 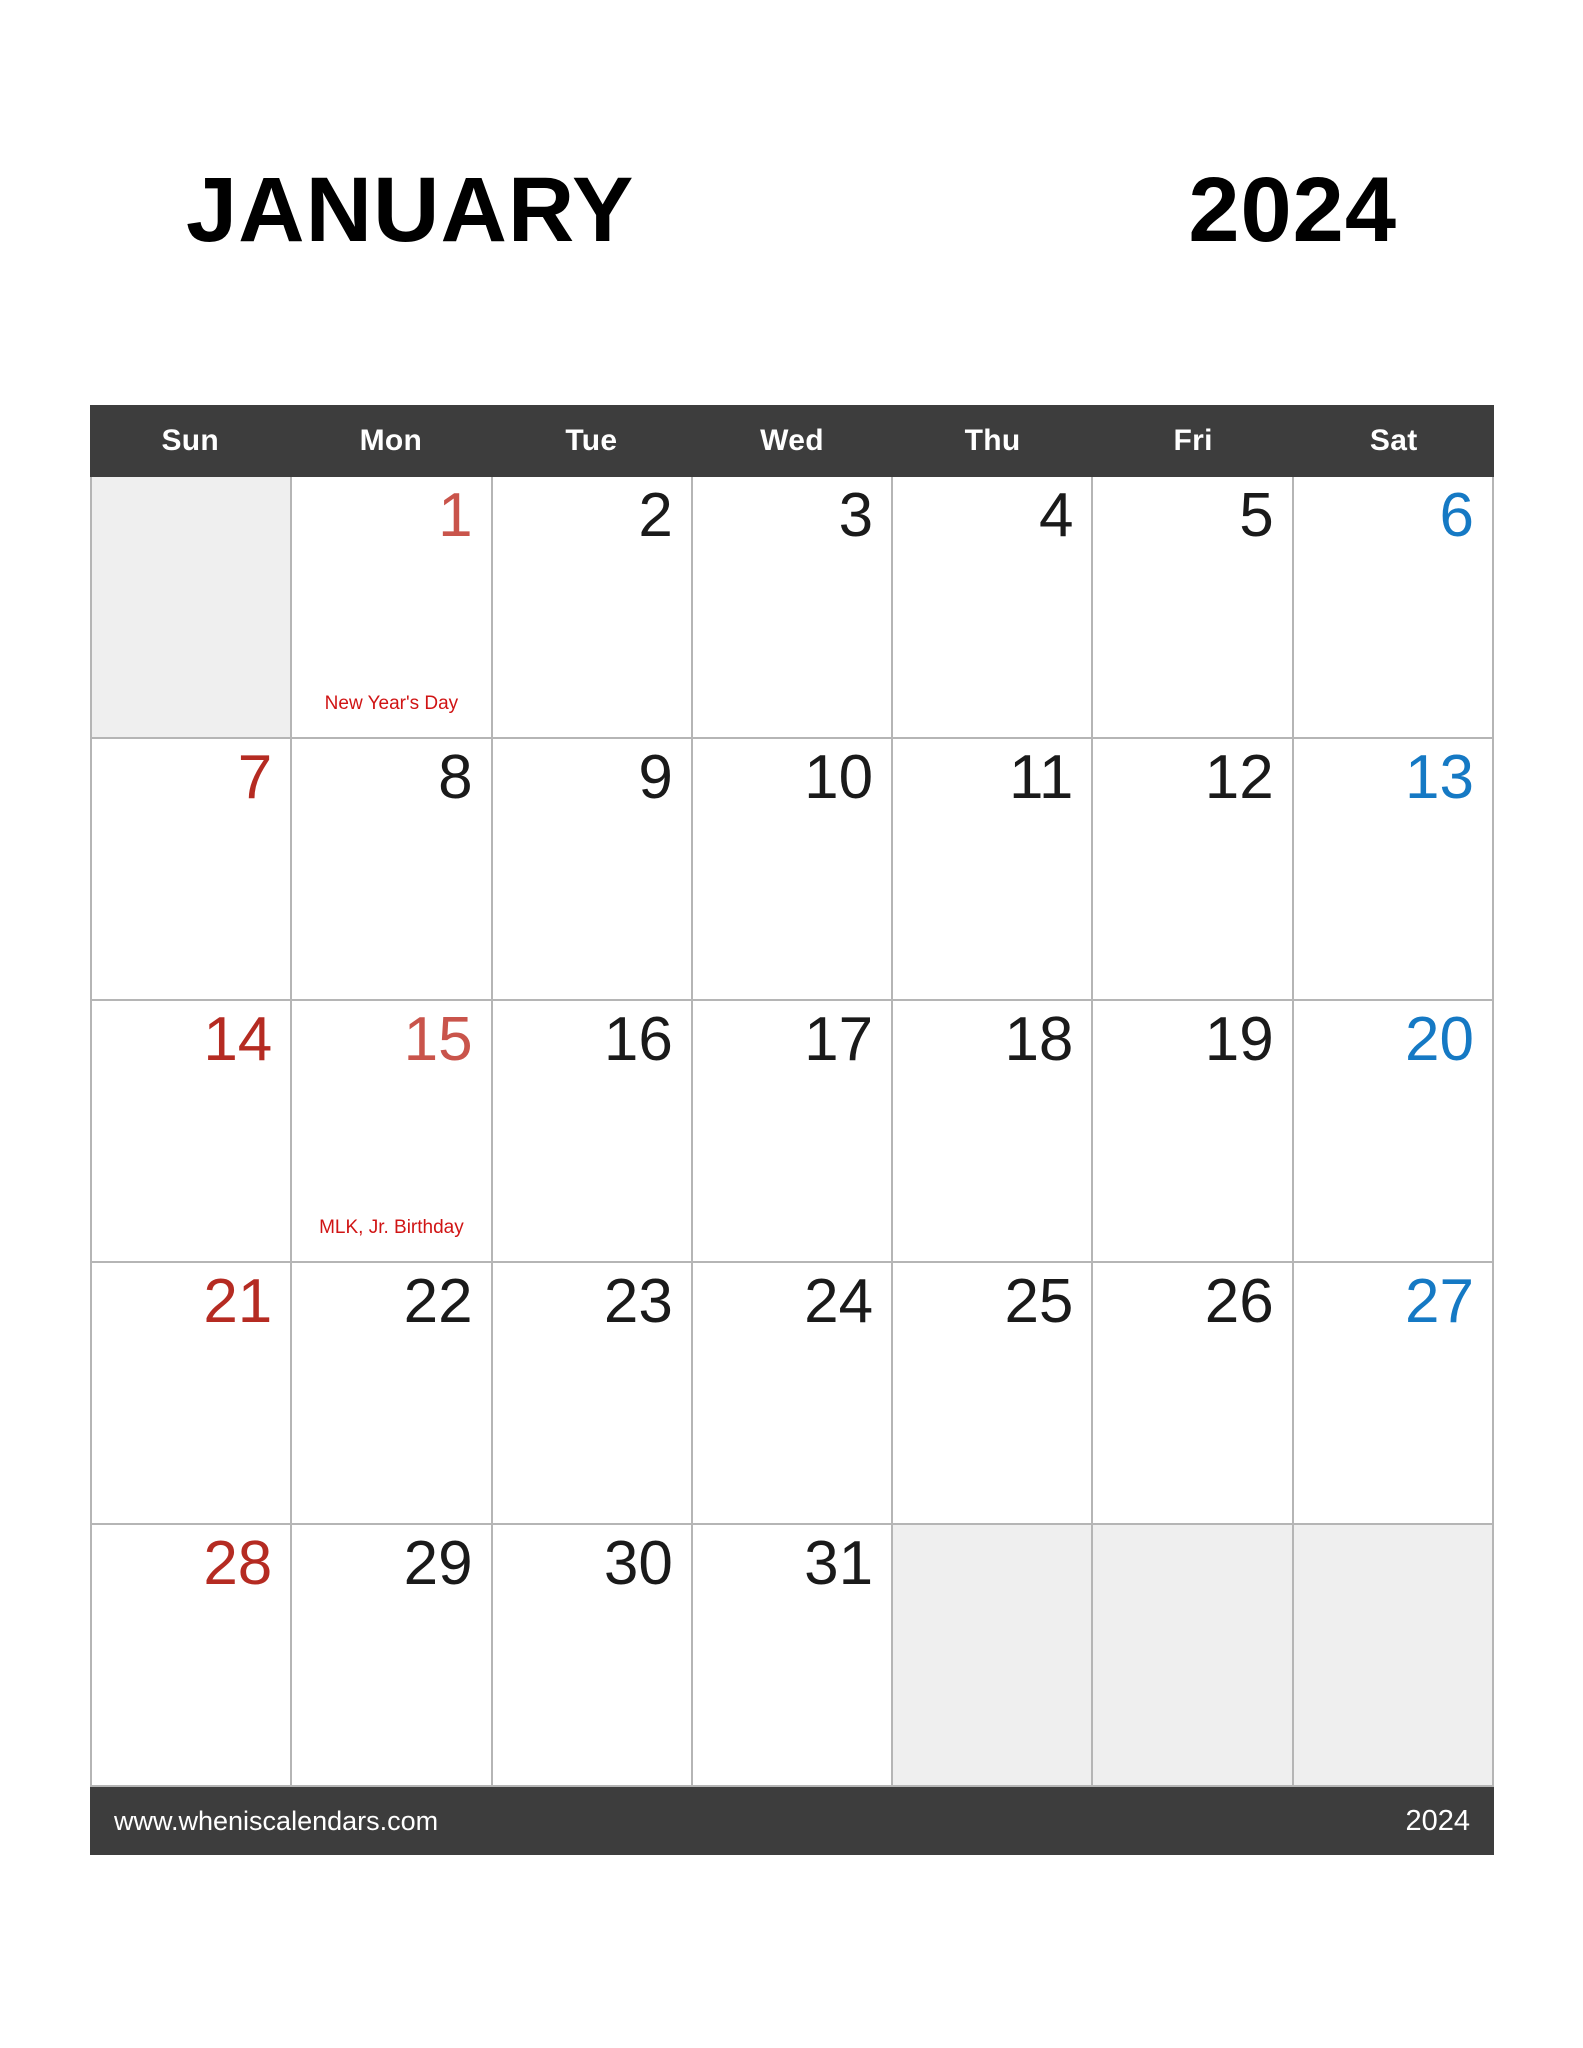 What do you see at coordinates (1439, 1301) in the screenshot?
I see `day-number: 27` at bounding box center [1439, 1301].